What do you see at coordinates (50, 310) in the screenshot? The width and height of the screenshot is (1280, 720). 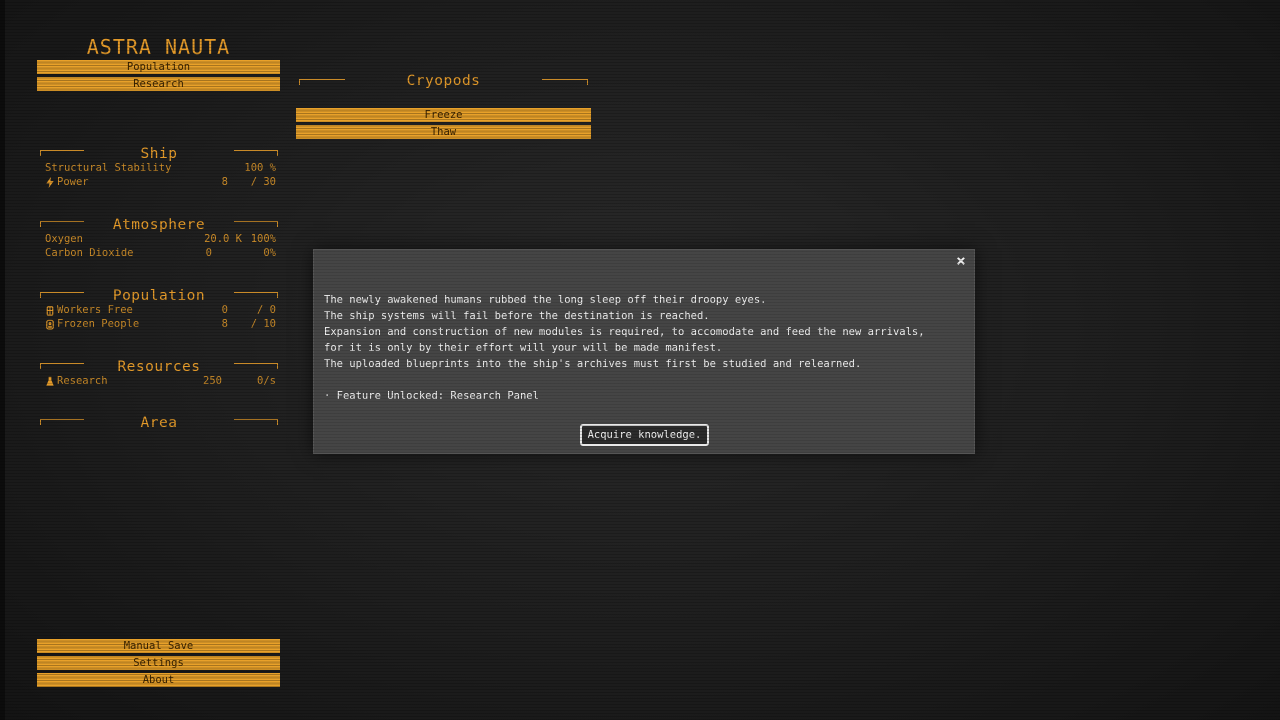 I see `worker-icon` at bounding box center [50, 310].